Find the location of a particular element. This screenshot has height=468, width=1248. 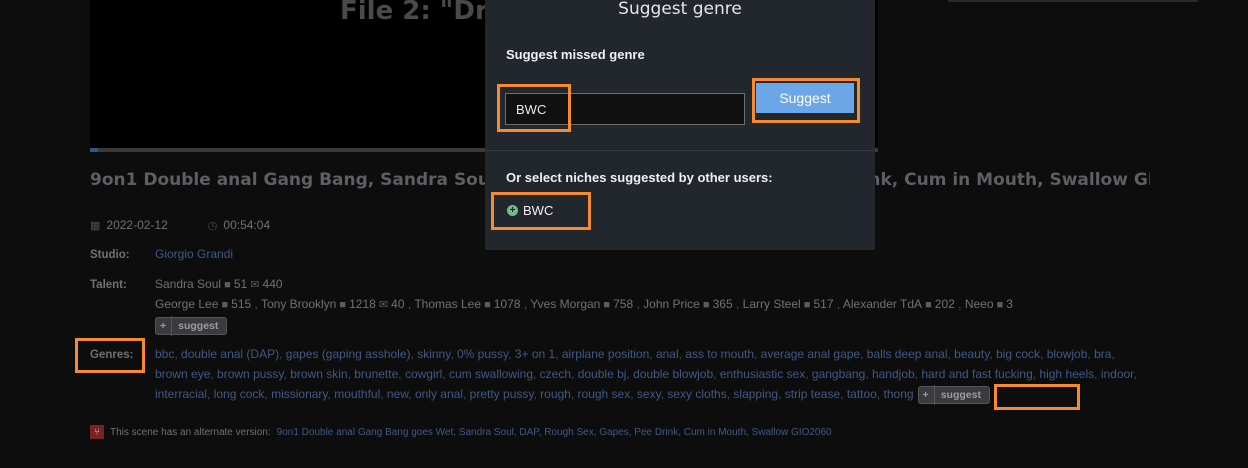

talent-list-primary: Sandra Soul ■ 51 ✉ 440 is located at coordinates (219, 284).